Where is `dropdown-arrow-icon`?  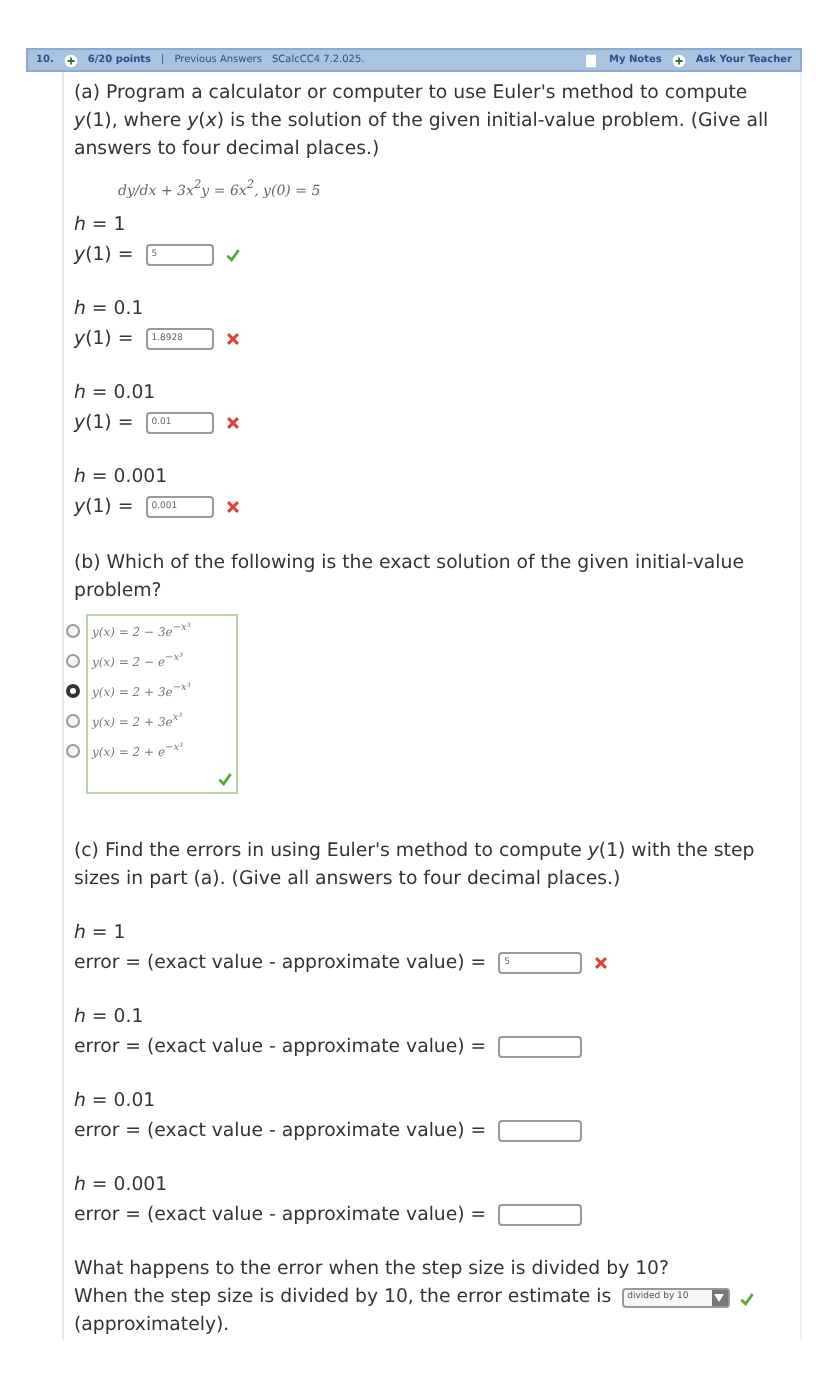 dropdown-arrow-icon is located at coordinates (719, 1298).